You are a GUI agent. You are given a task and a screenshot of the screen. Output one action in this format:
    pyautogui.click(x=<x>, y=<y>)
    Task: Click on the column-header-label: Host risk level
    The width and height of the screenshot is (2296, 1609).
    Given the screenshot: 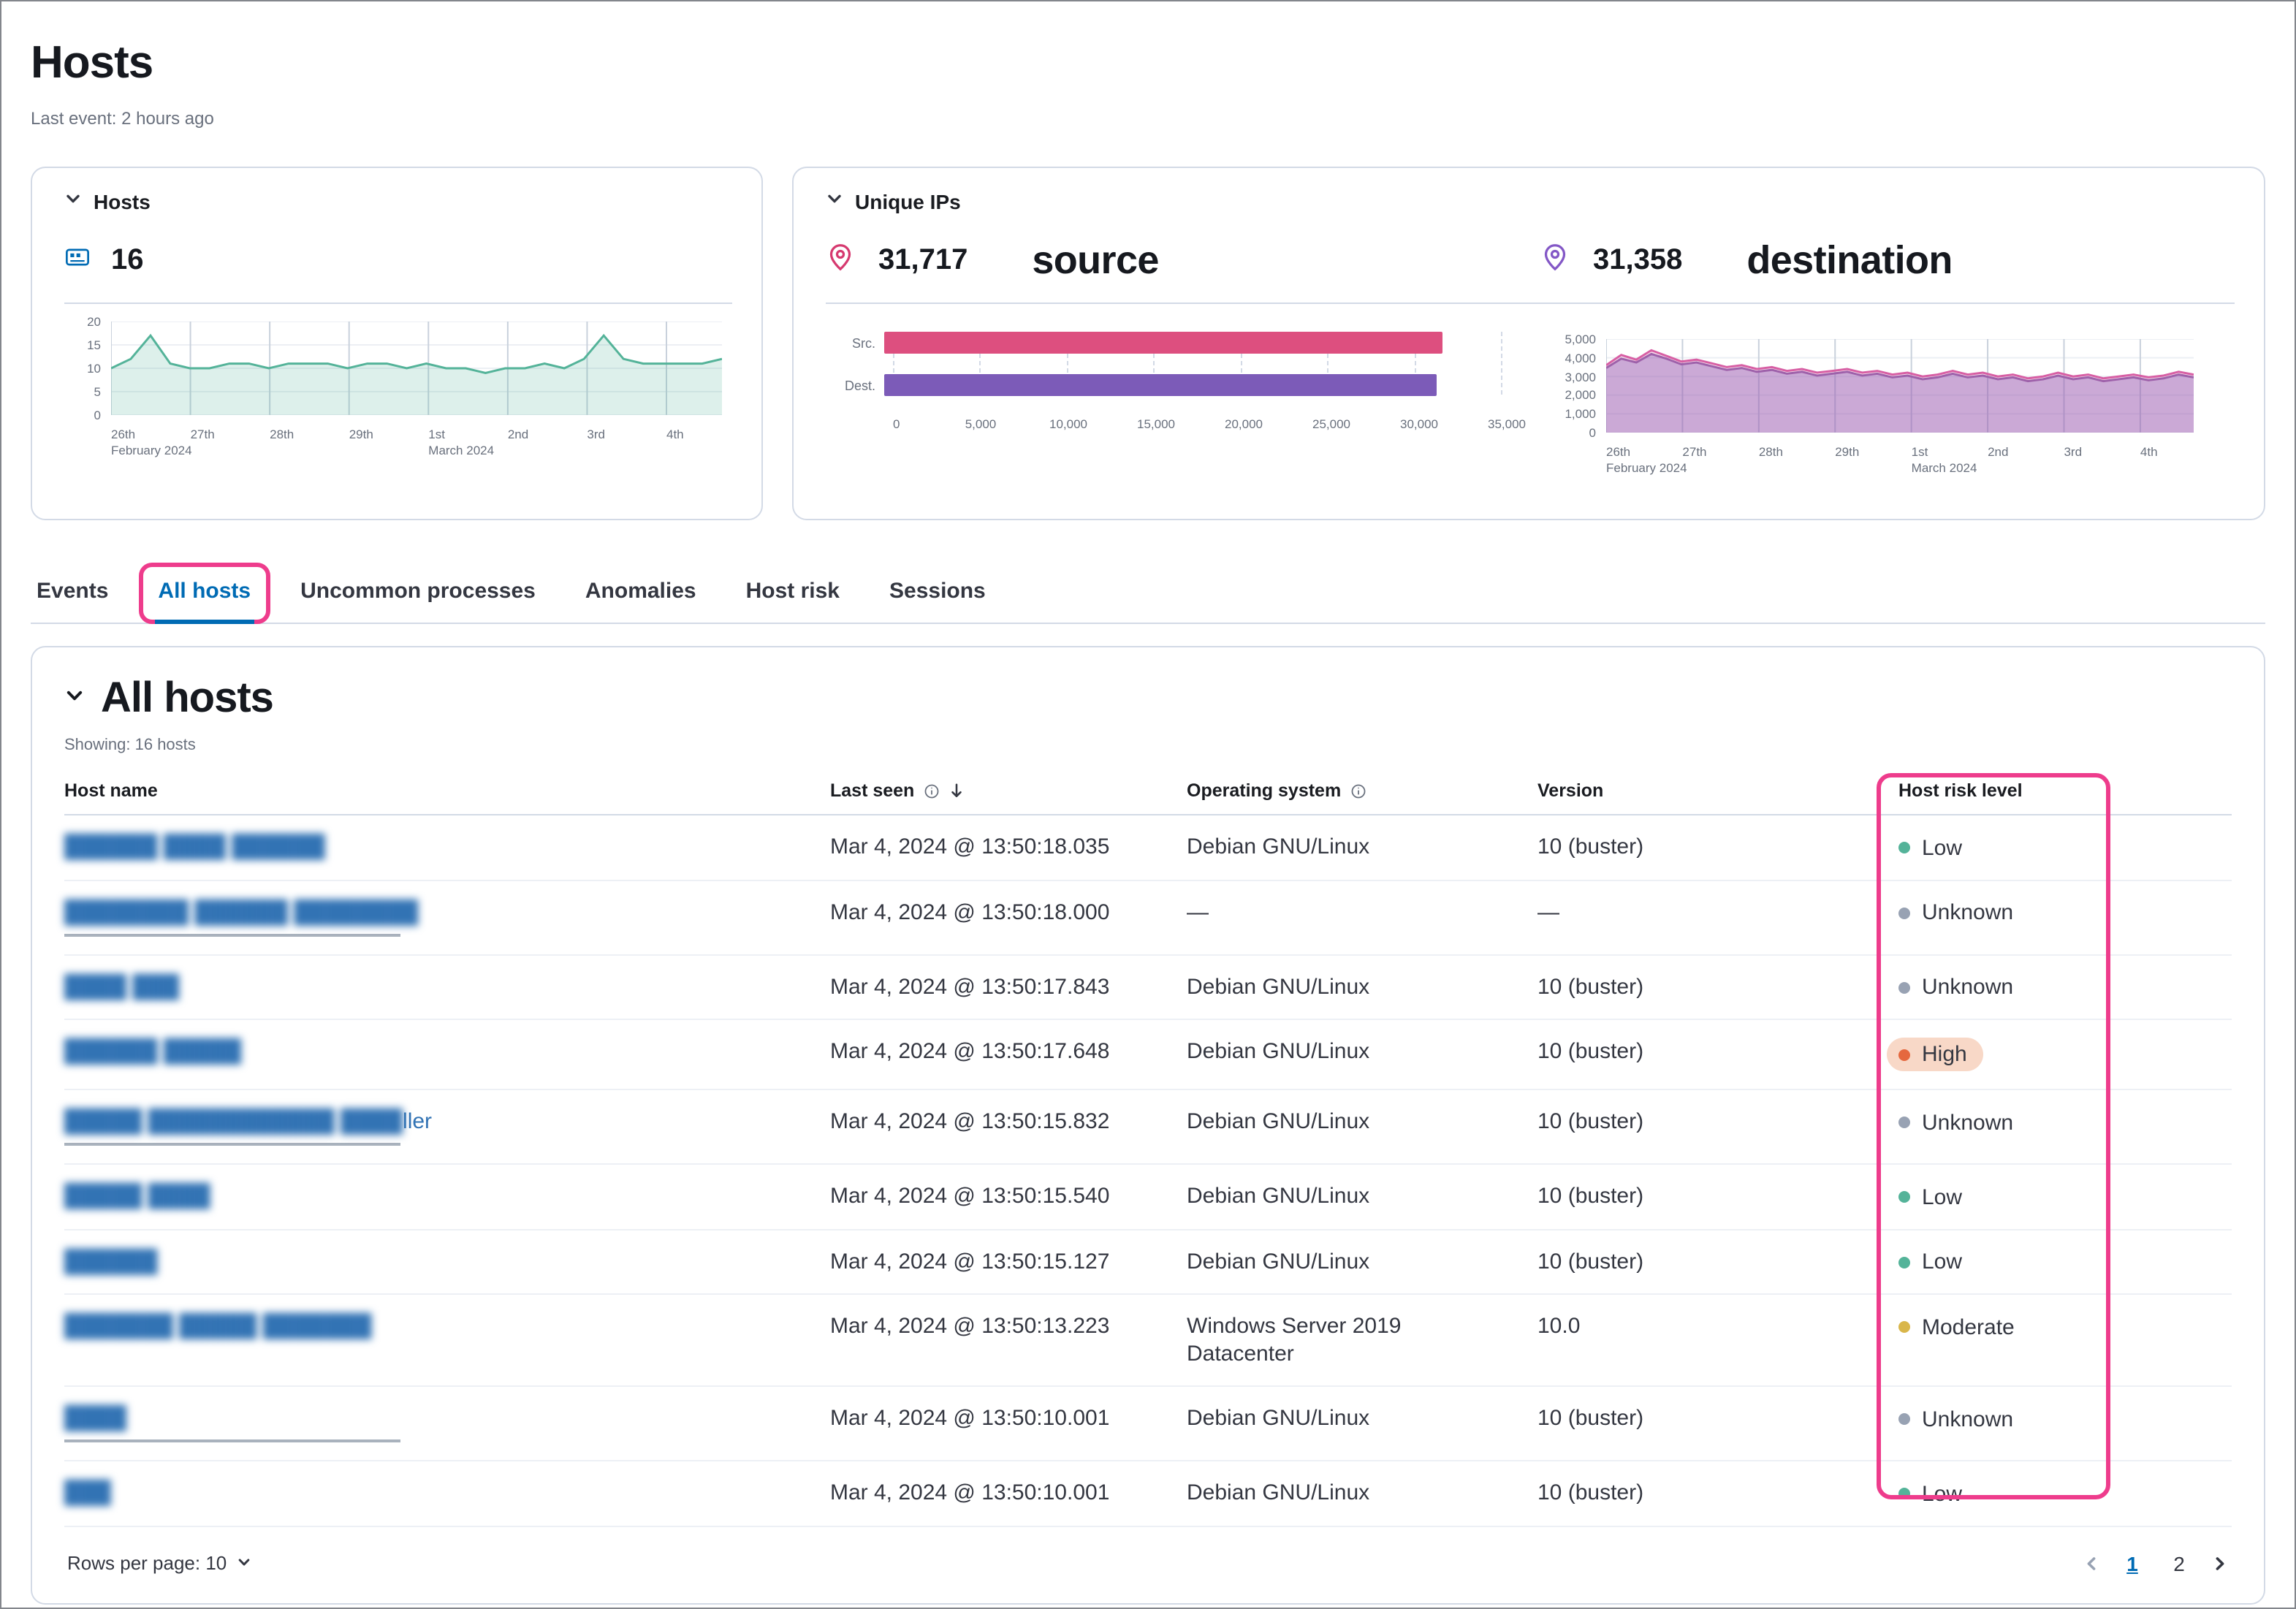 What is the action you would take?
    pyautogui.click(x=1960, y=790)
    